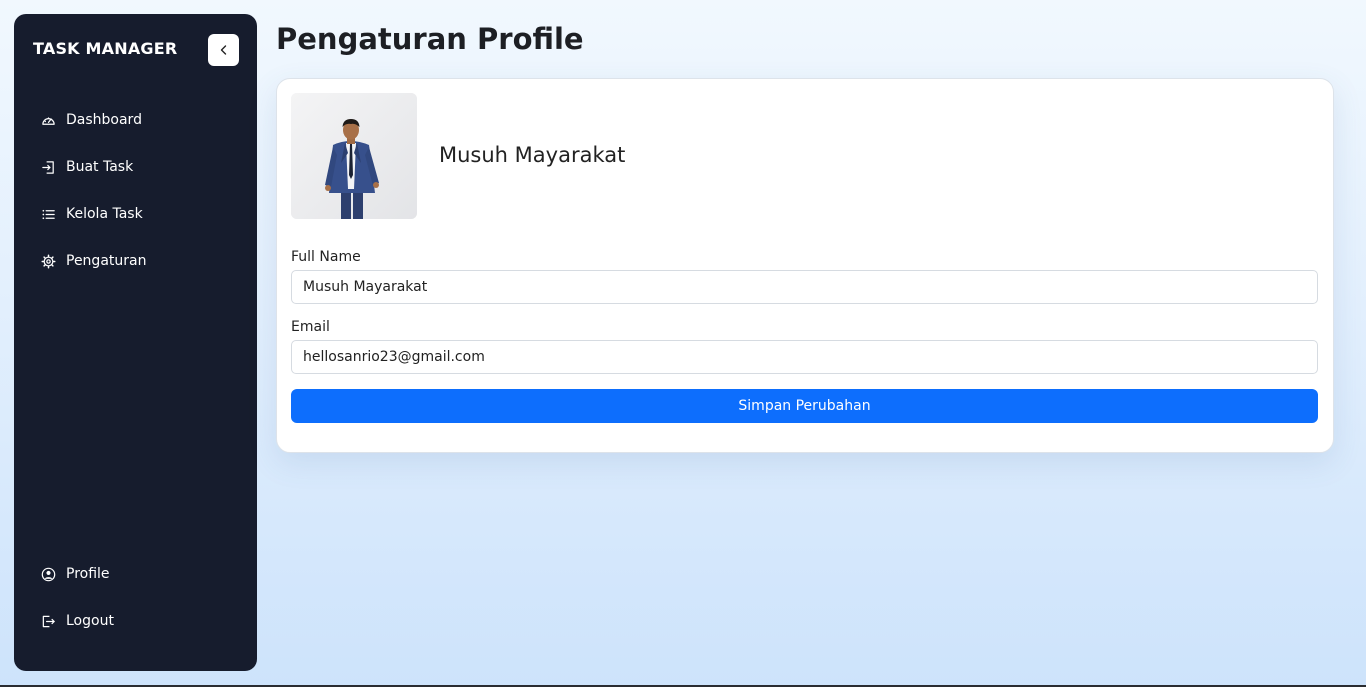 The image size is (1366, 687). What do you see at coordinates (310, 327) in the screenshot?
I see `email-label: Email` at bounding box center [310, 327].